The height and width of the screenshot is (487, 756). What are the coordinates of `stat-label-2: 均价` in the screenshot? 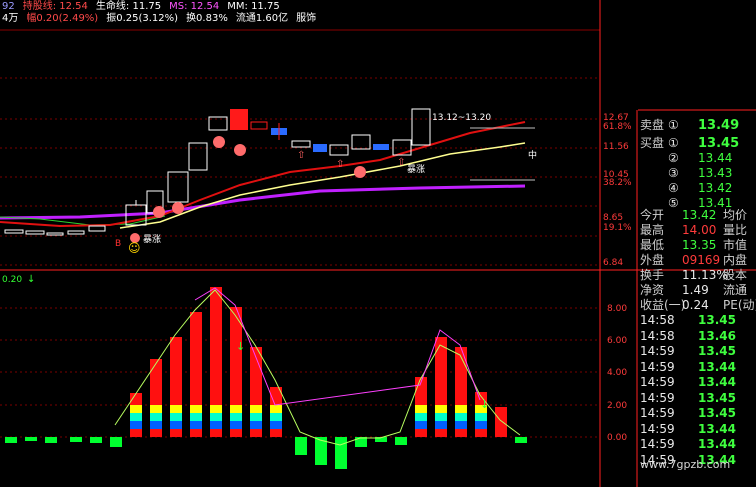 It's located at (735, 215).